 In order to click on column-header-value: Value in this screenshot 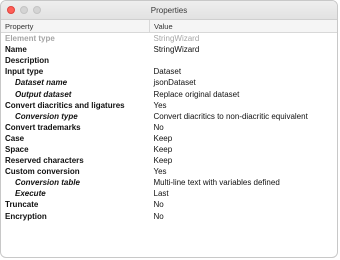, I will do `click(243, 26)`.